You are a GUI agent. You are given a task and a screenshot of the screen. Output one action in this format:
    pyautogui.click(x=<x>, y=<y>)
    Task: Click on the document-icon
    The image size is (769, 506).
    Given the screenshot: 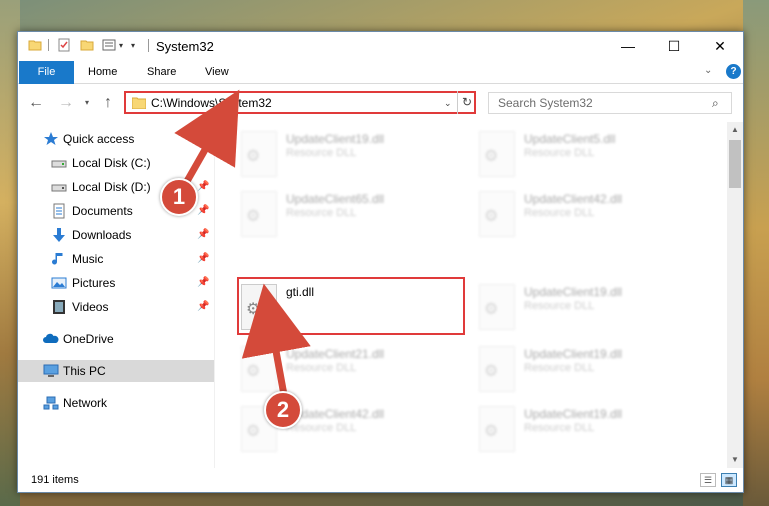 What is the action you would take?
    pyautogui.click(x=59, y=211)
    